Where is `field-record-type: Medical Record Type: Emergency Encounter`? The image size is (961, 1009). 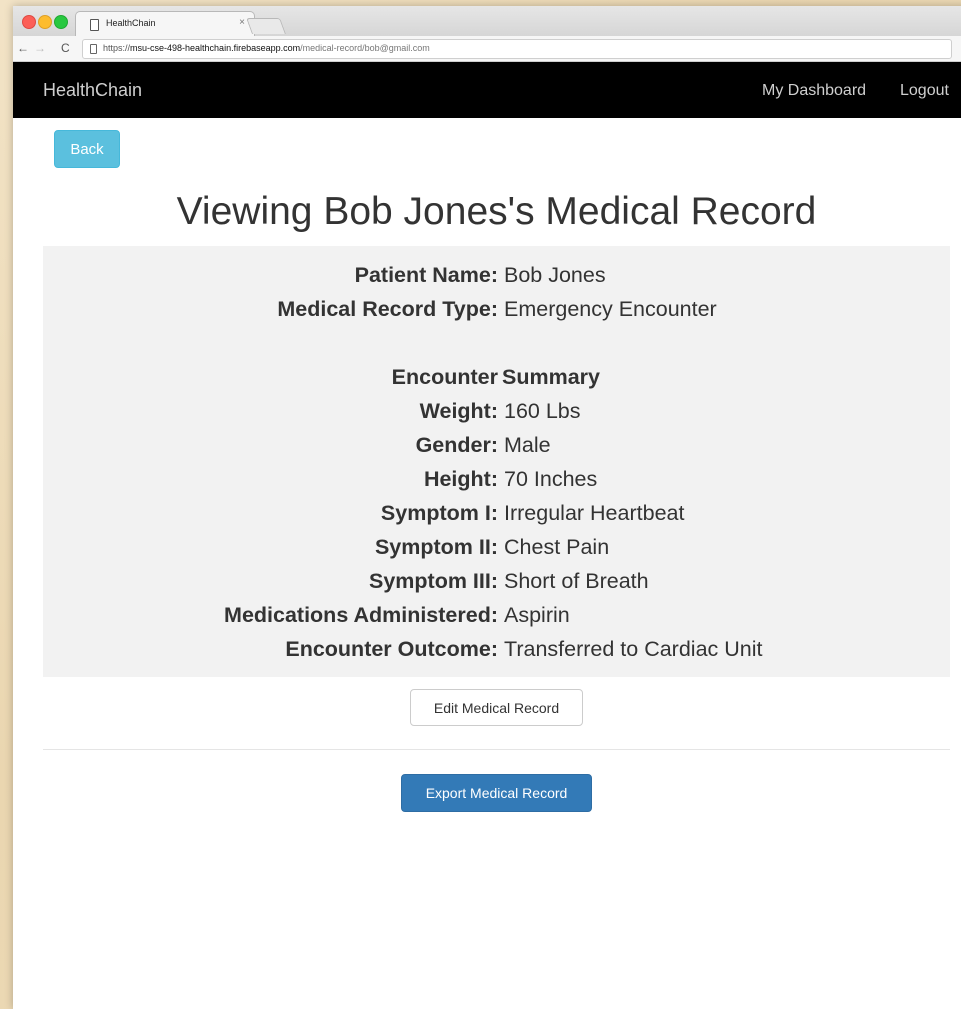 field-record-type: Medical Record Type: Emergency Encounter is located at coordinates (496, 309).